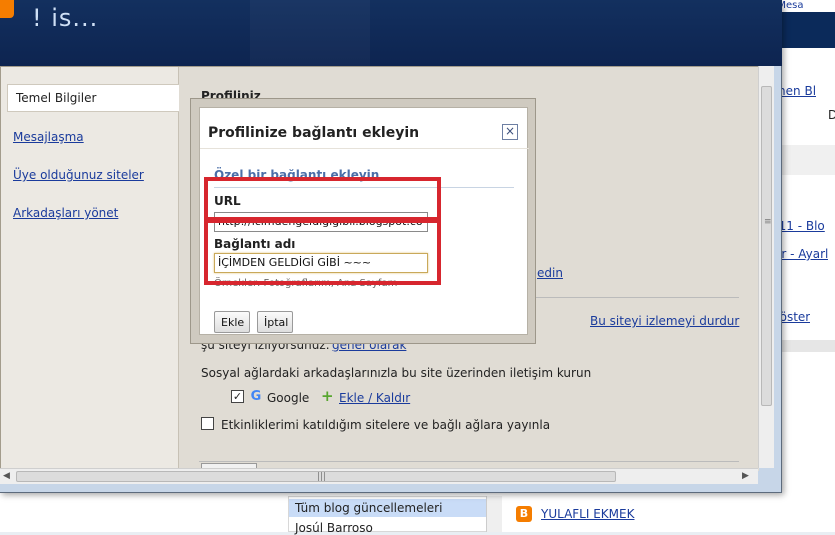 This screenshot has height=535, width=835. What do you see at coordinates (7, 9) in the screenshot?
I see `blogger-logo-icon` at bounding box center [7, 9].